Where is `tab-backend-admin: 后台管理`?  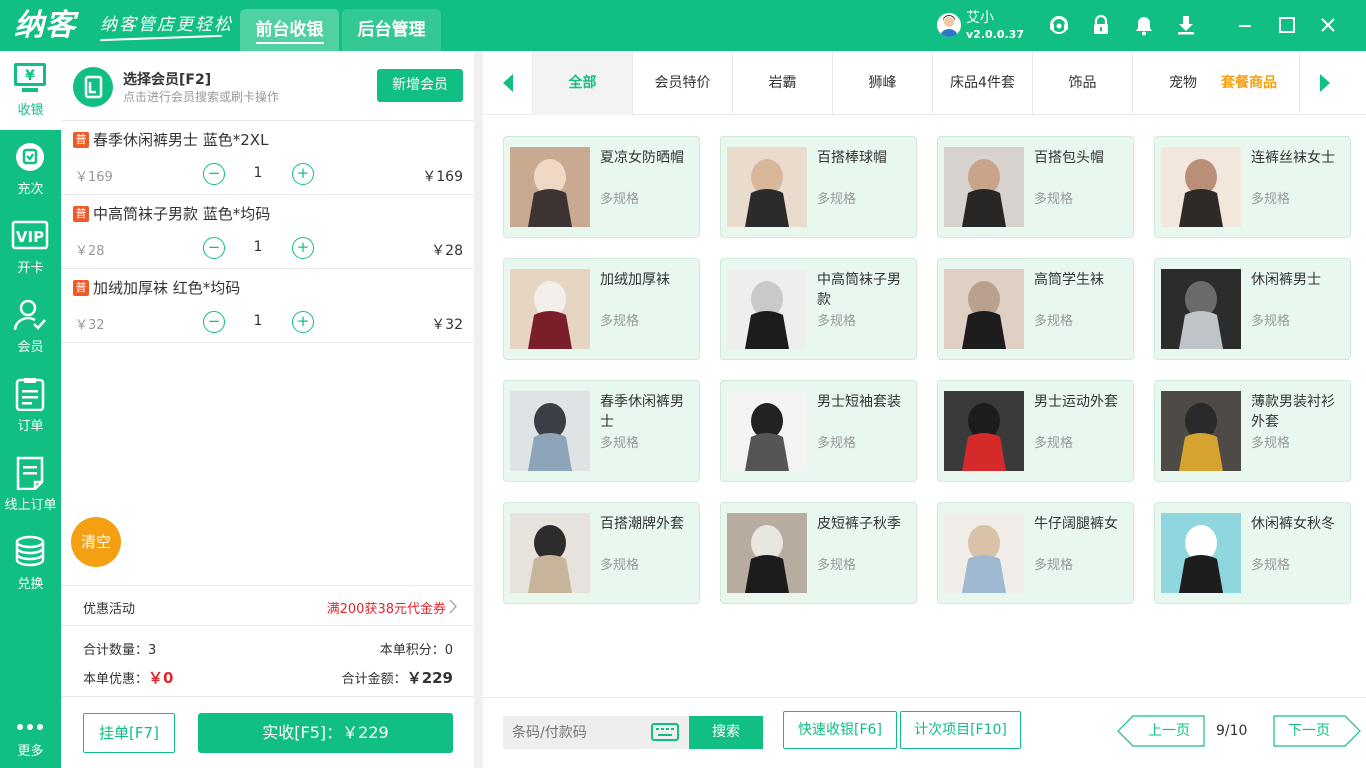
tab-backend-admin: 后台管理 is located at coordinates (391, 30).